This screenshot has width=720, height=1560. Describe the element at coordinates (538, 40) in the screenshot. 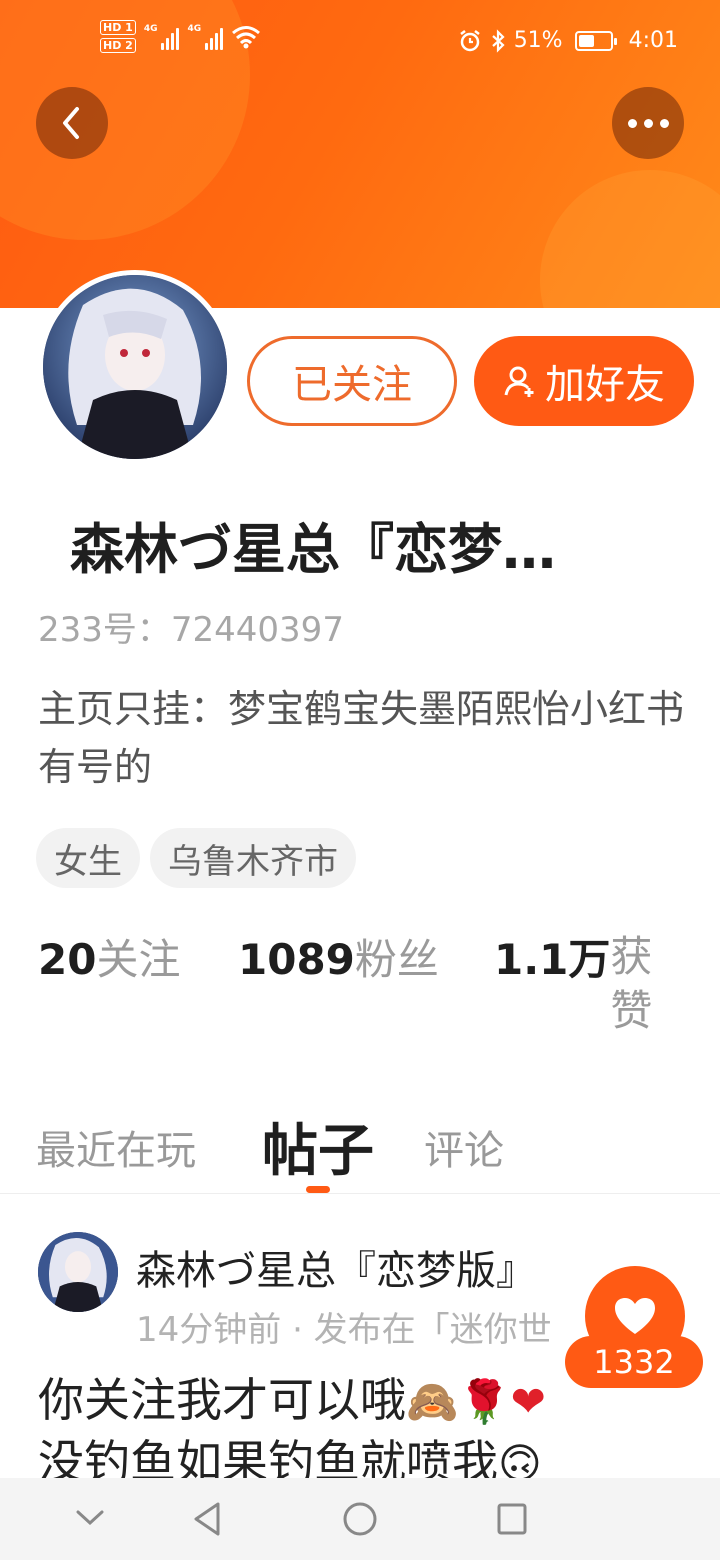

I see `battery-percent: 51%` at that location.